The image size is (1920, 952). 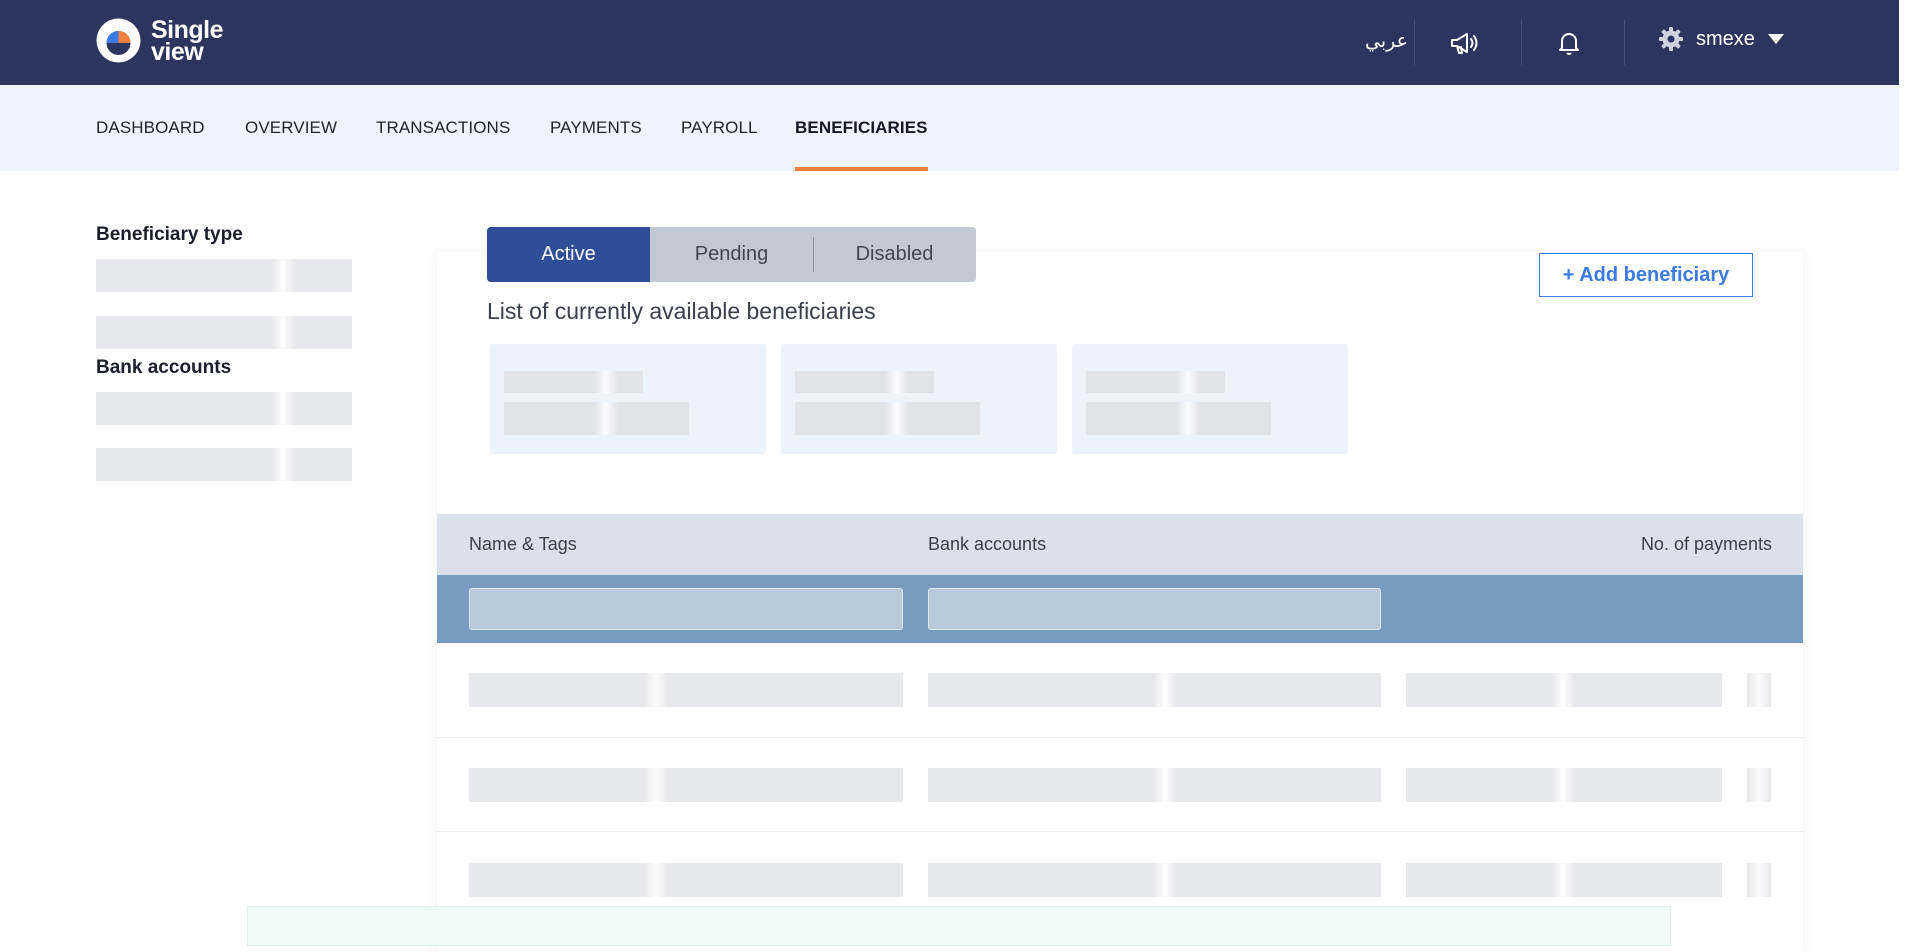 I want to click on caret-down-icon, so click(x=1775, y=39).